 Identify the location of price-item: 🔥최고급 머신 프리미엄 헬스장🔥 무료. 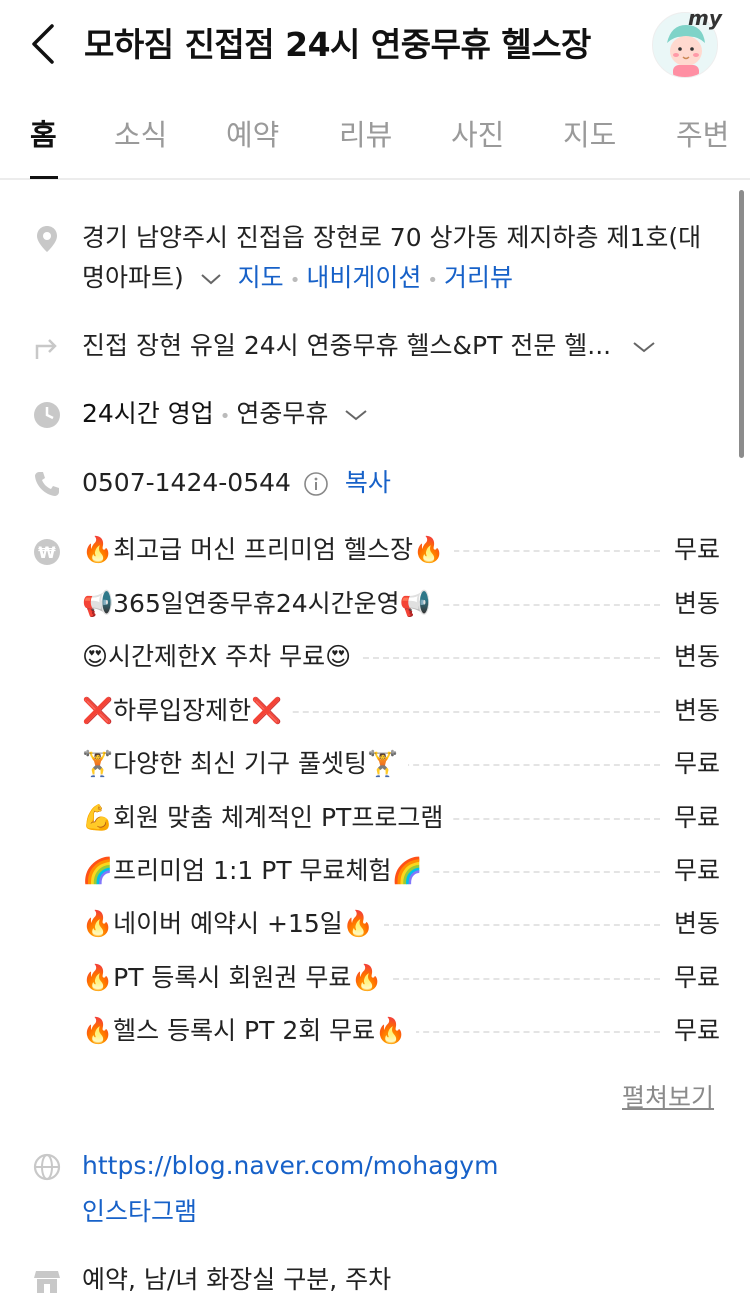
(401, 550).